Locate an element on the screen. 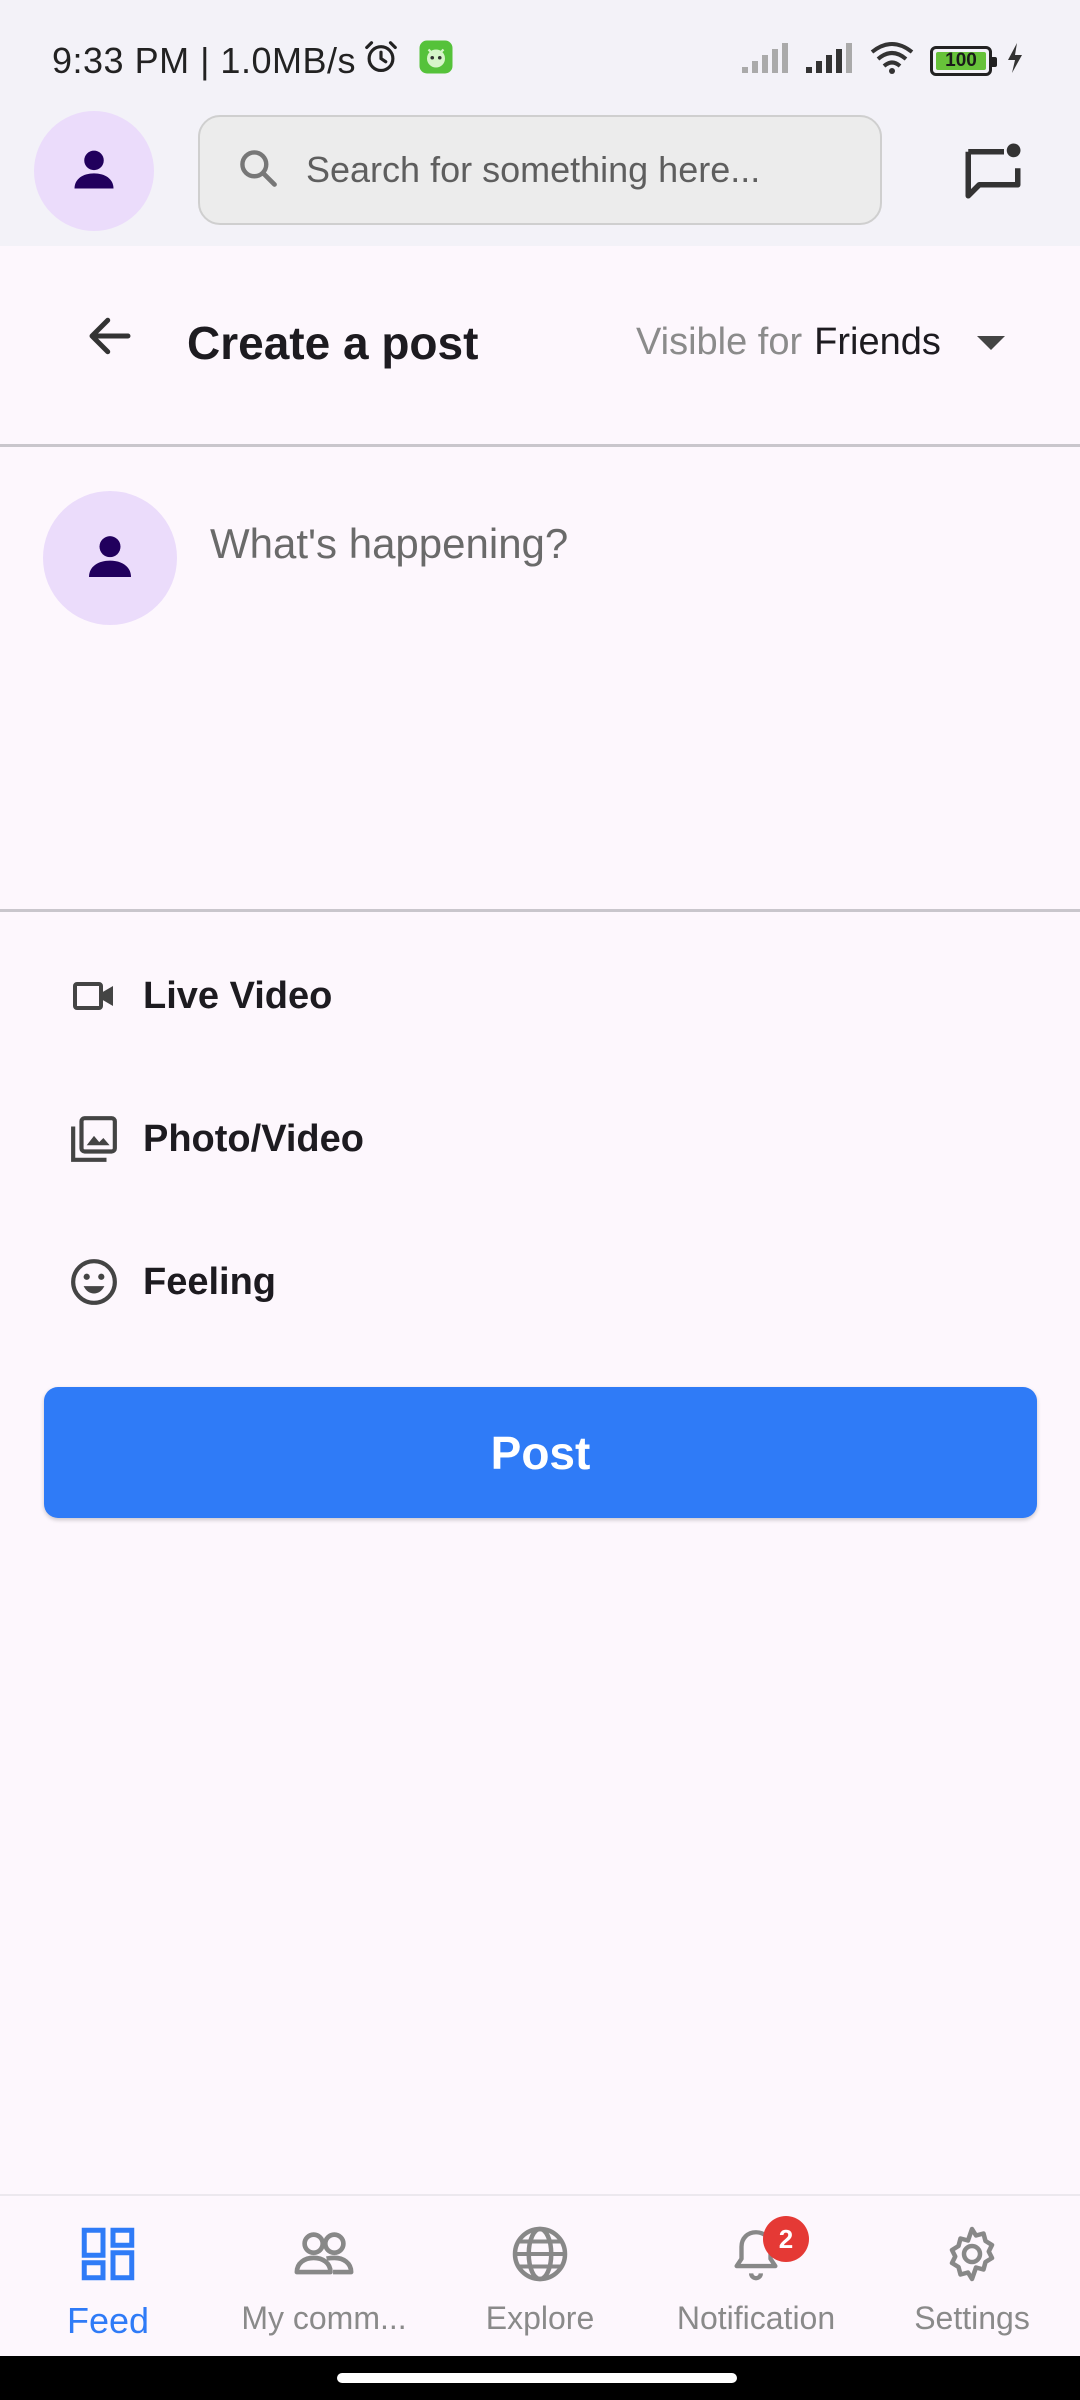  nav-feed: Feed is located at coordinates (108, 2276).